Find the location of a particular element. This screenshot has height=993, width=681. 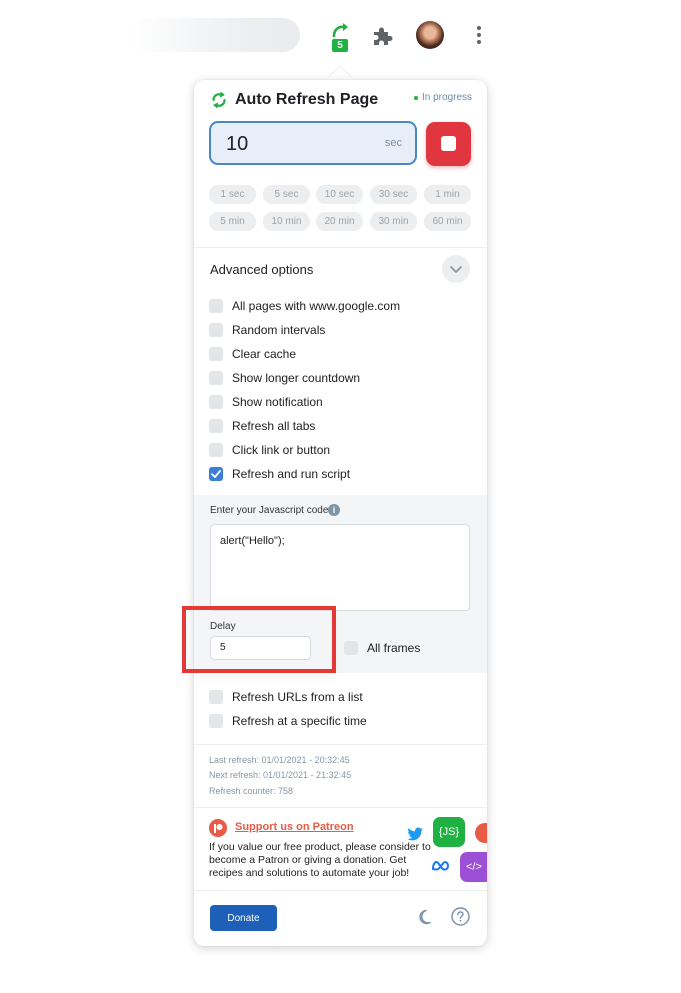

advanced-toggle-button is located at coordinates (456, 269).